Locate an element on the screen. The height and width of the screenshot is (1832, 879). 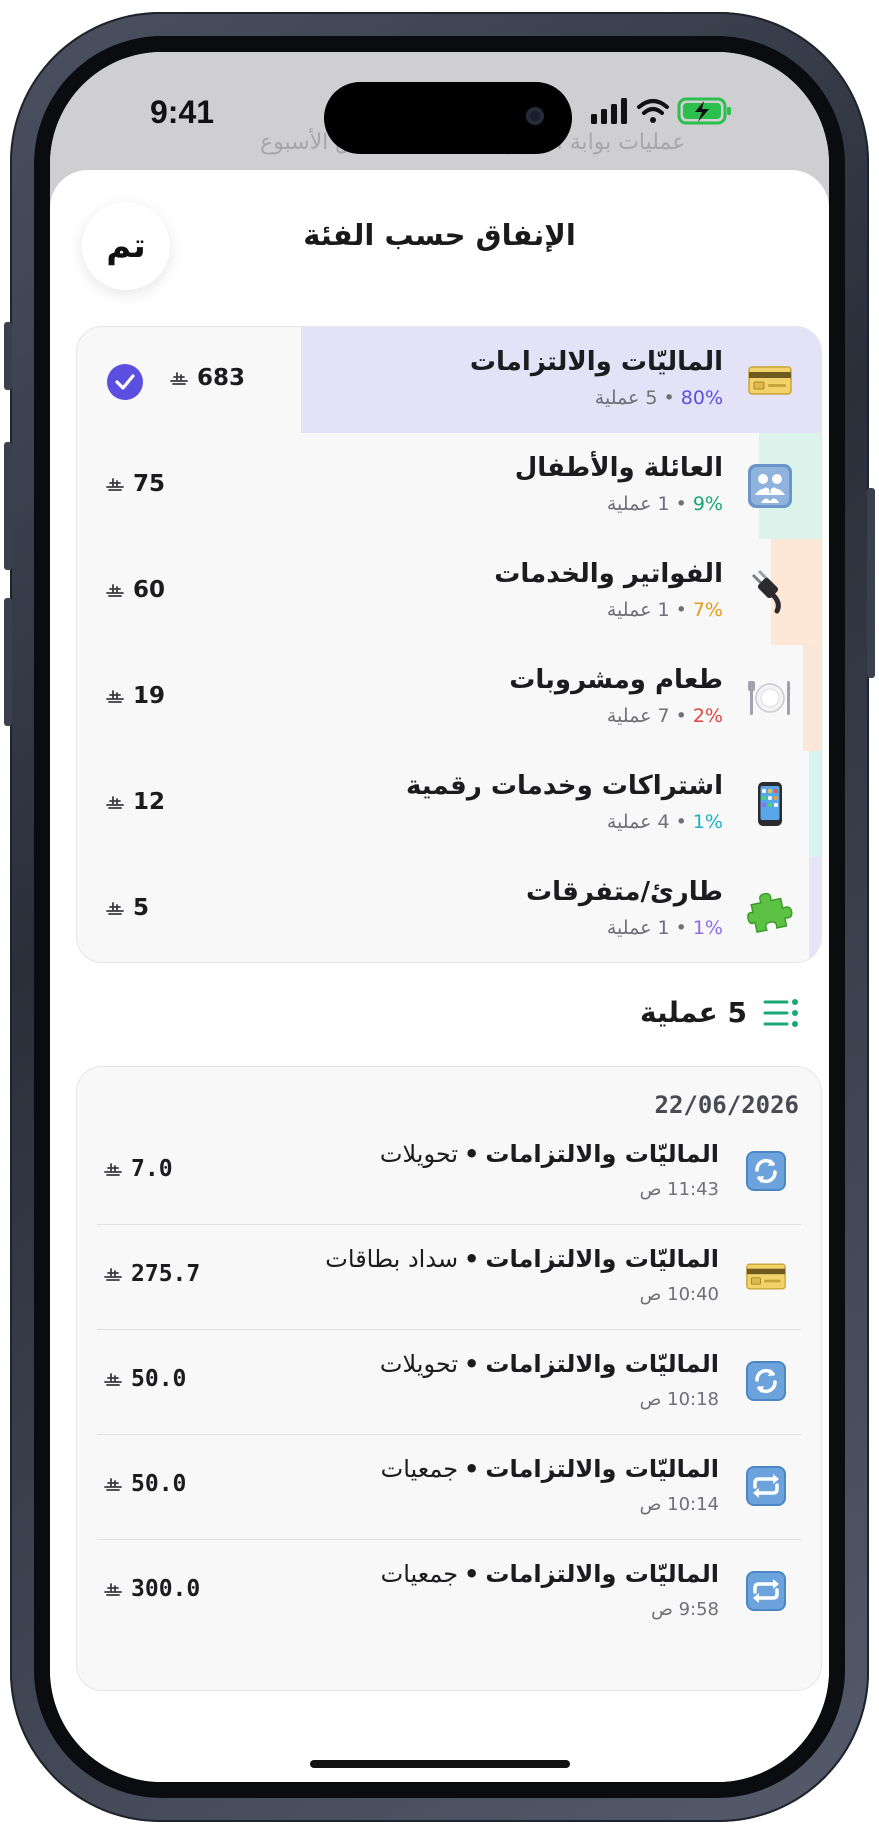
home-indicator is located at coordinates (440, 1764).